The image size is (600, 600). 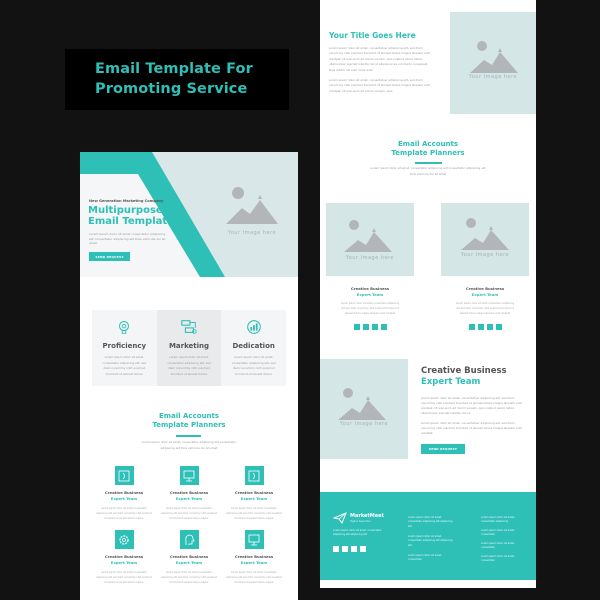 What do you see at coordinates (340, 518) in the screenshot?
I see `paper-plane-logo-icon` at bounding box center [340, 518].